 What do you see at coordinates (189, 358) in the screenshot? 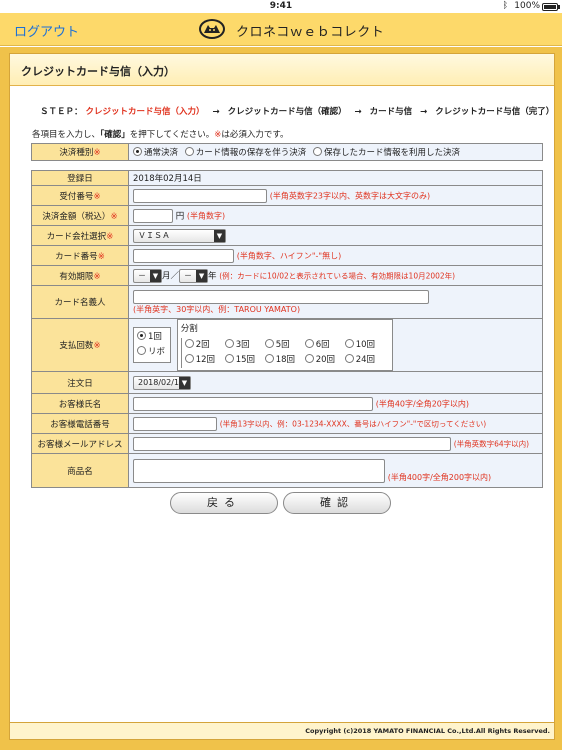
I see `installments-12-radio` at bounding box center [189, 358].